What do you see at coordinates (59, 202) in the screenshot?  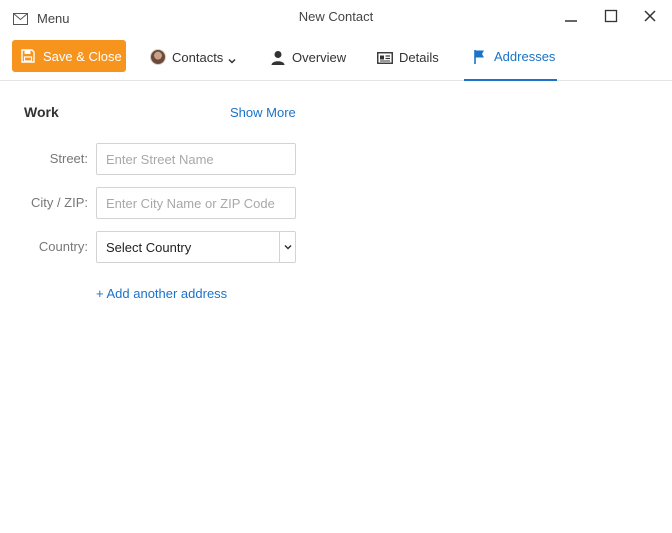 I see `city-zip-label: City / ZIP:` at bounding box center [59, 202].